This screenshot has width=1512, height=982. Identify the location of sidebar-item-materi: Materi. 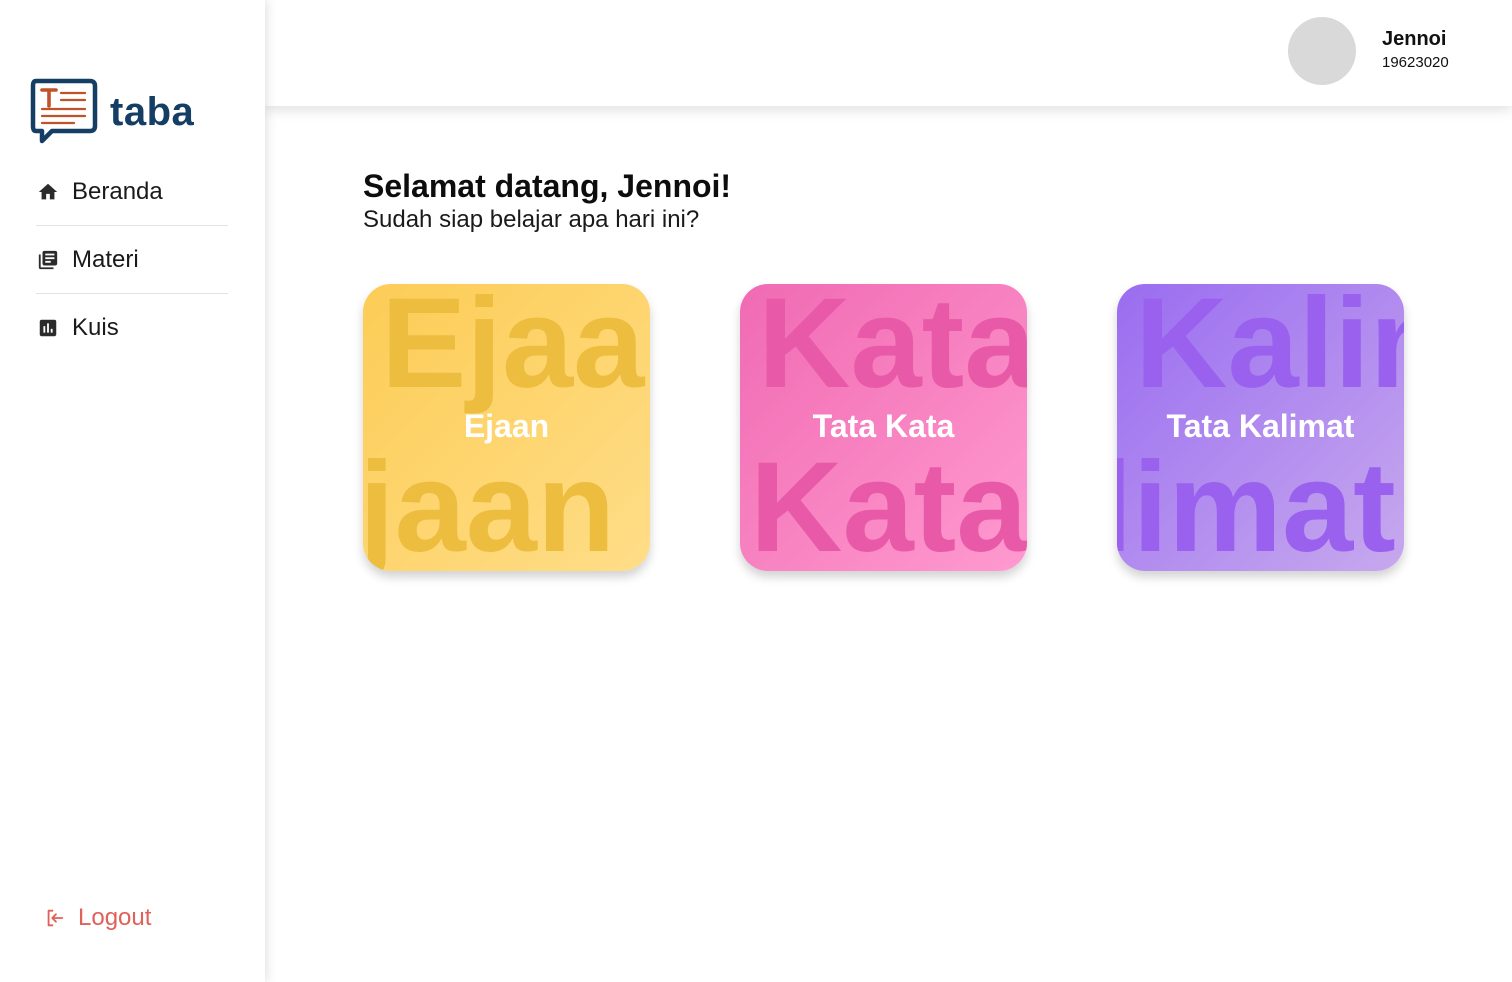
(132, 260).